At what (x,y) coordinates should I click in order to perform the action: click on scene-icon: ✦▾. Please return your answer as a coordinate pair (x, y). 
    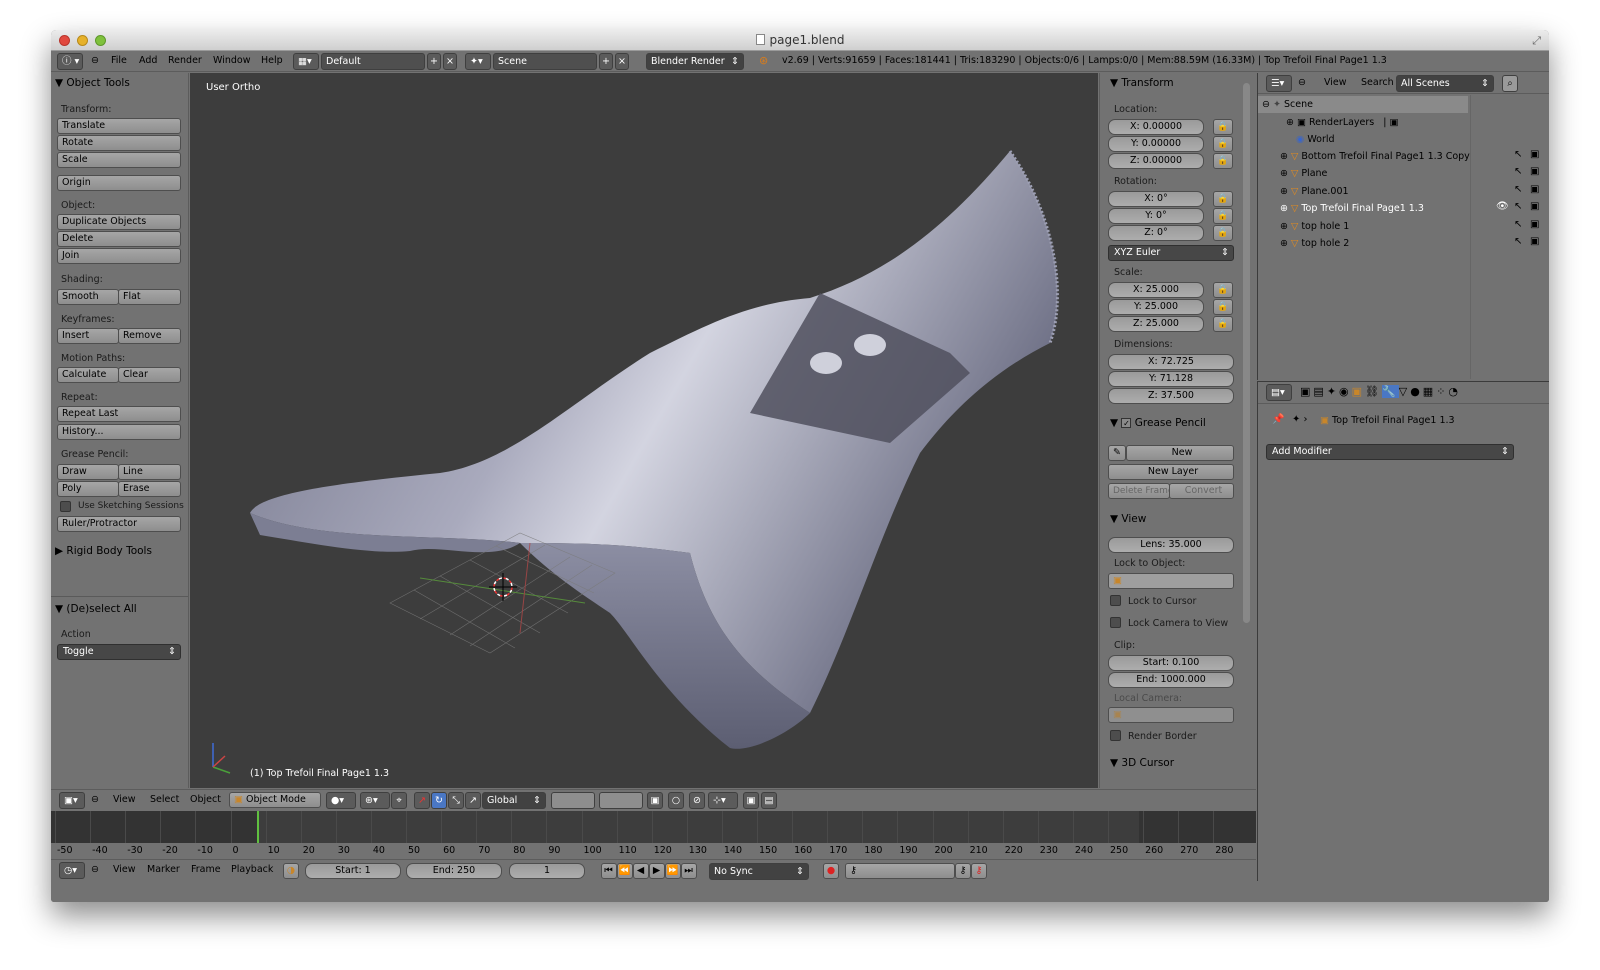
    Looking at the image, I should click on (478, 61).